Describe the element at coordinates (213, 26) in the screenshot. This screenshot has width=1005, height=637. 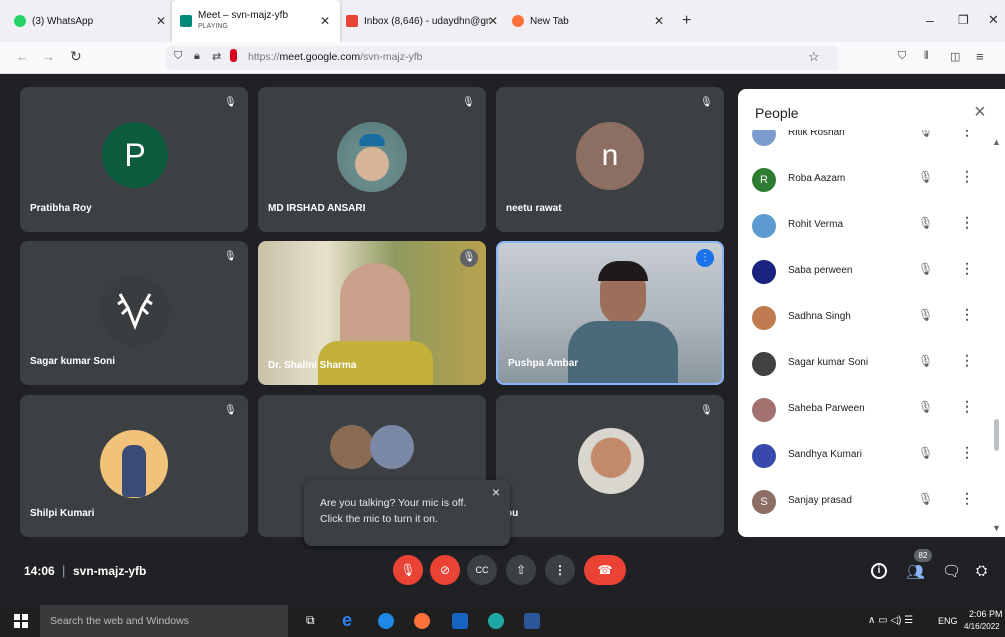
I see `tab-playing-label: PLAYING` at that location.